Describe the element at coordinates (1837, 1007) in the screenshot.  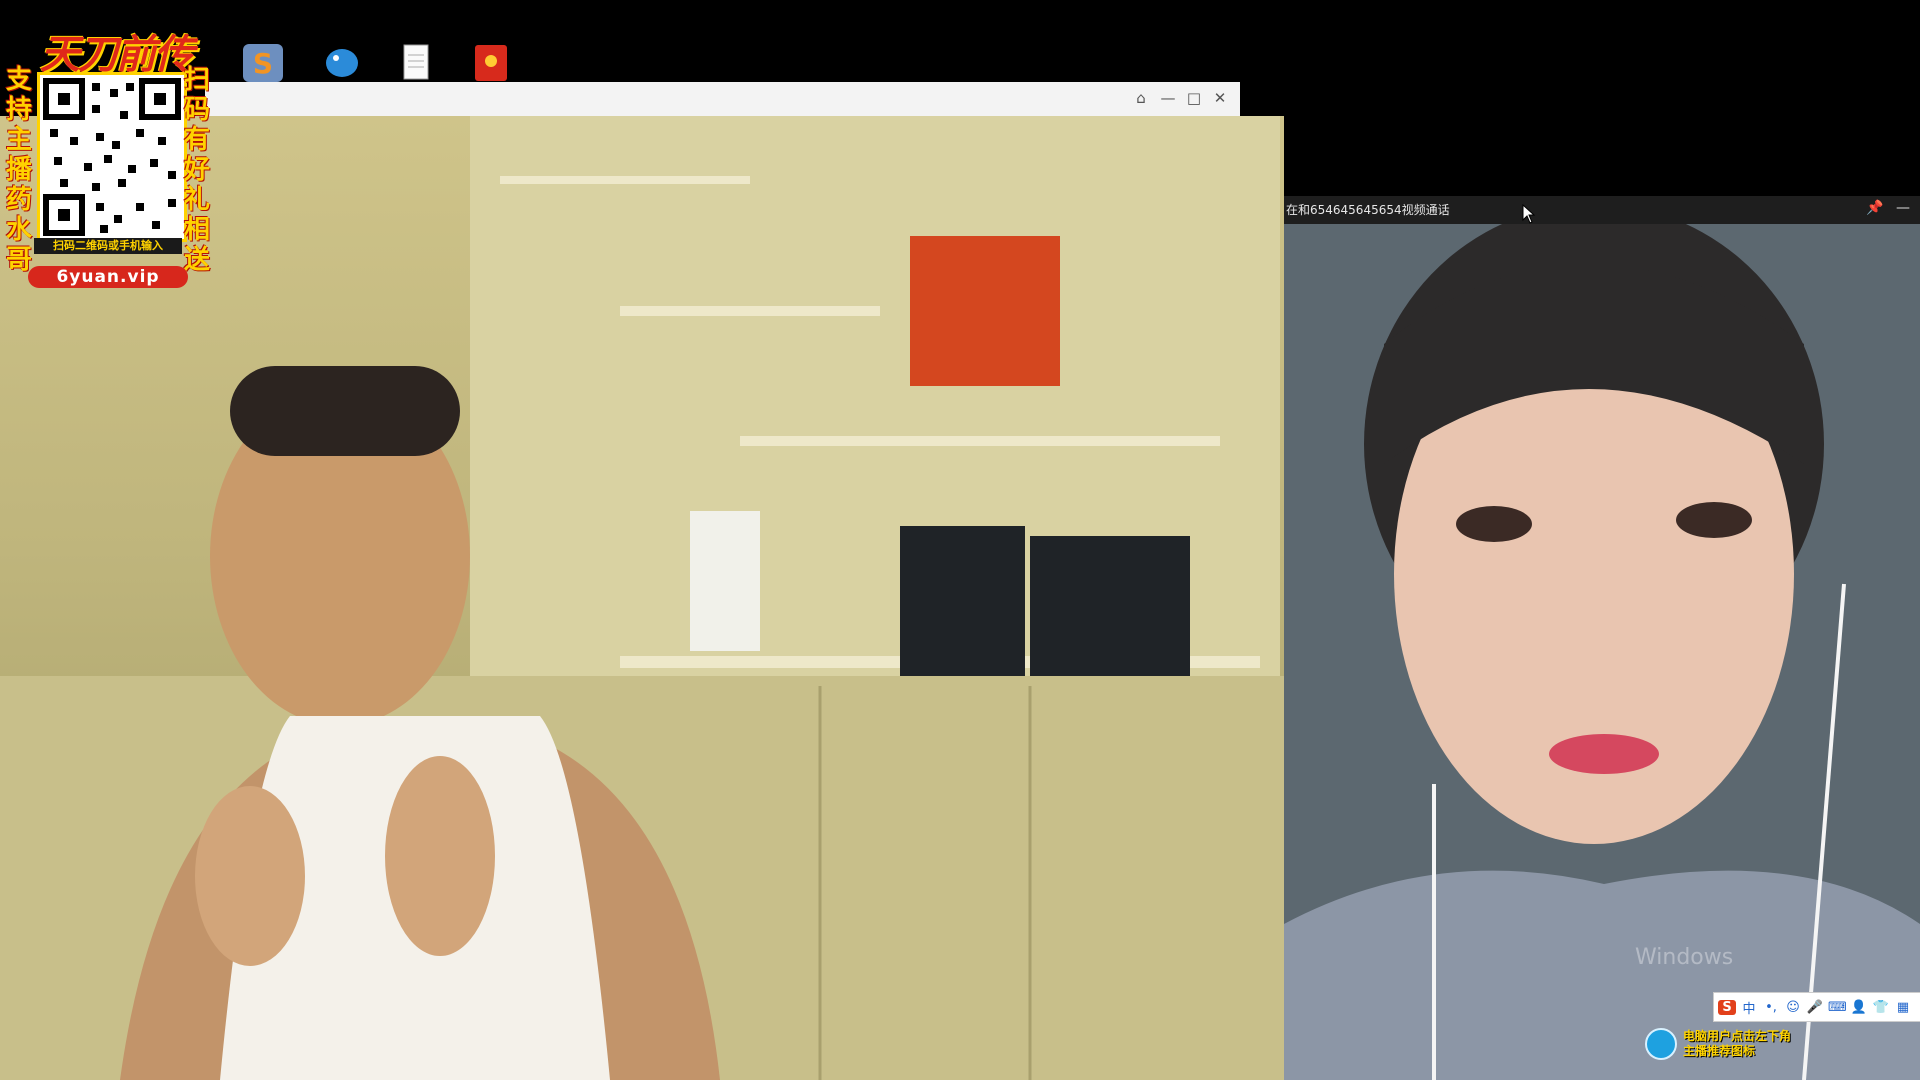
I see `keyboard-icon: ⌨` at that location.